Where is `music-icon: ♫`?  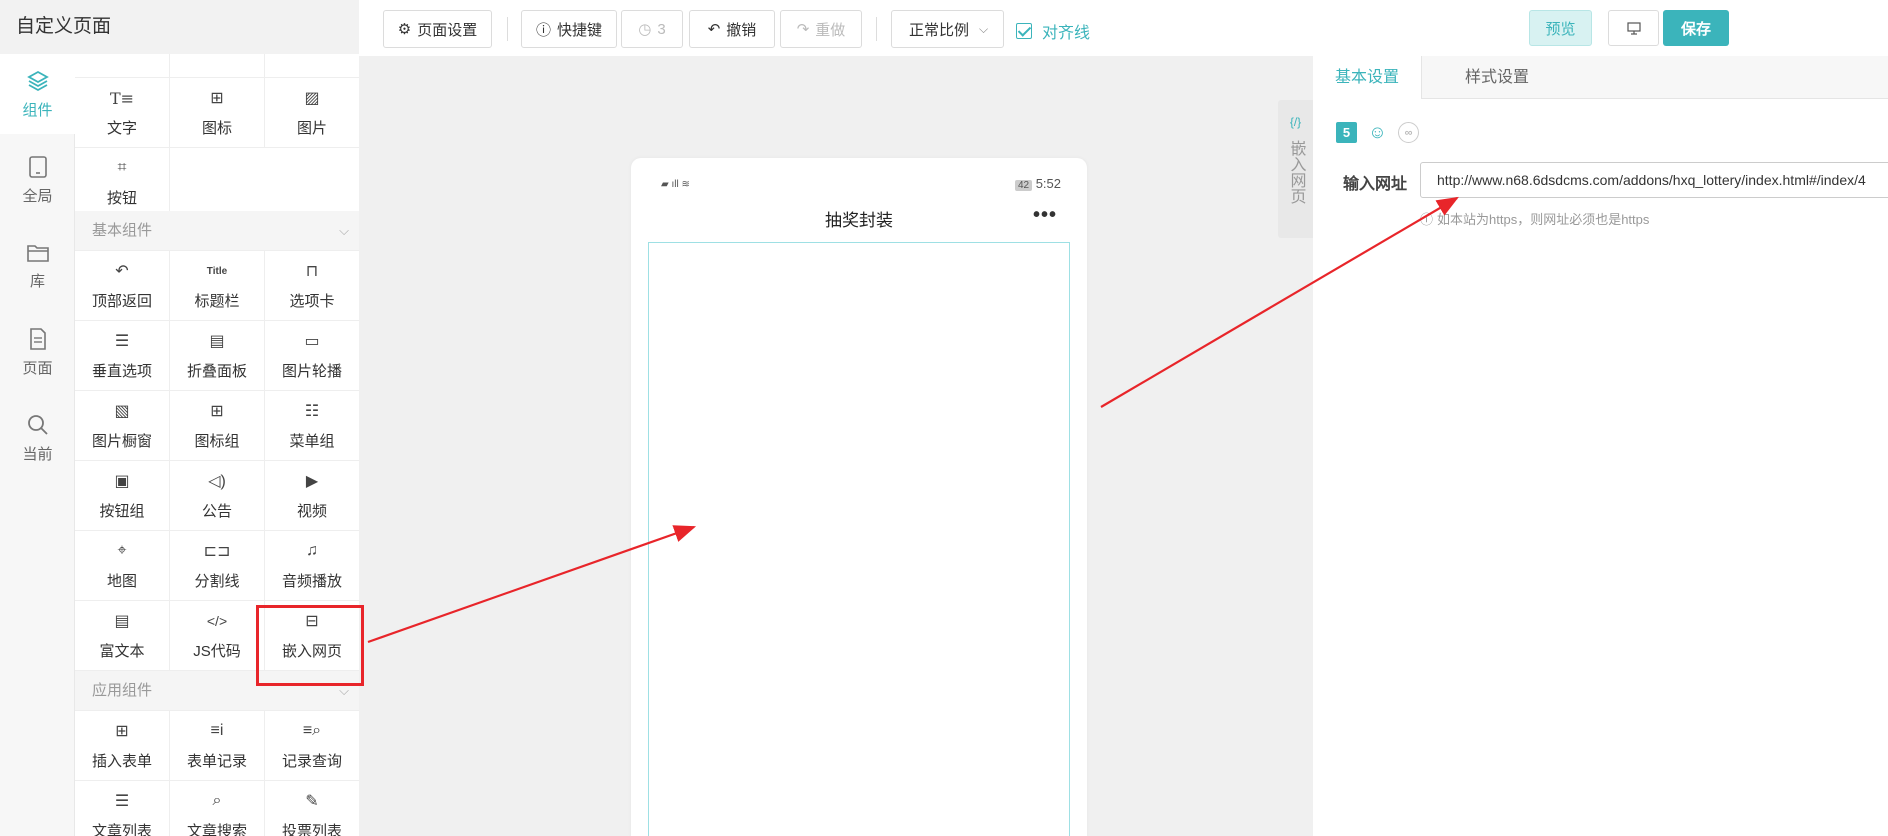
music-icon: ♫ is located at coordinates (312, 550).